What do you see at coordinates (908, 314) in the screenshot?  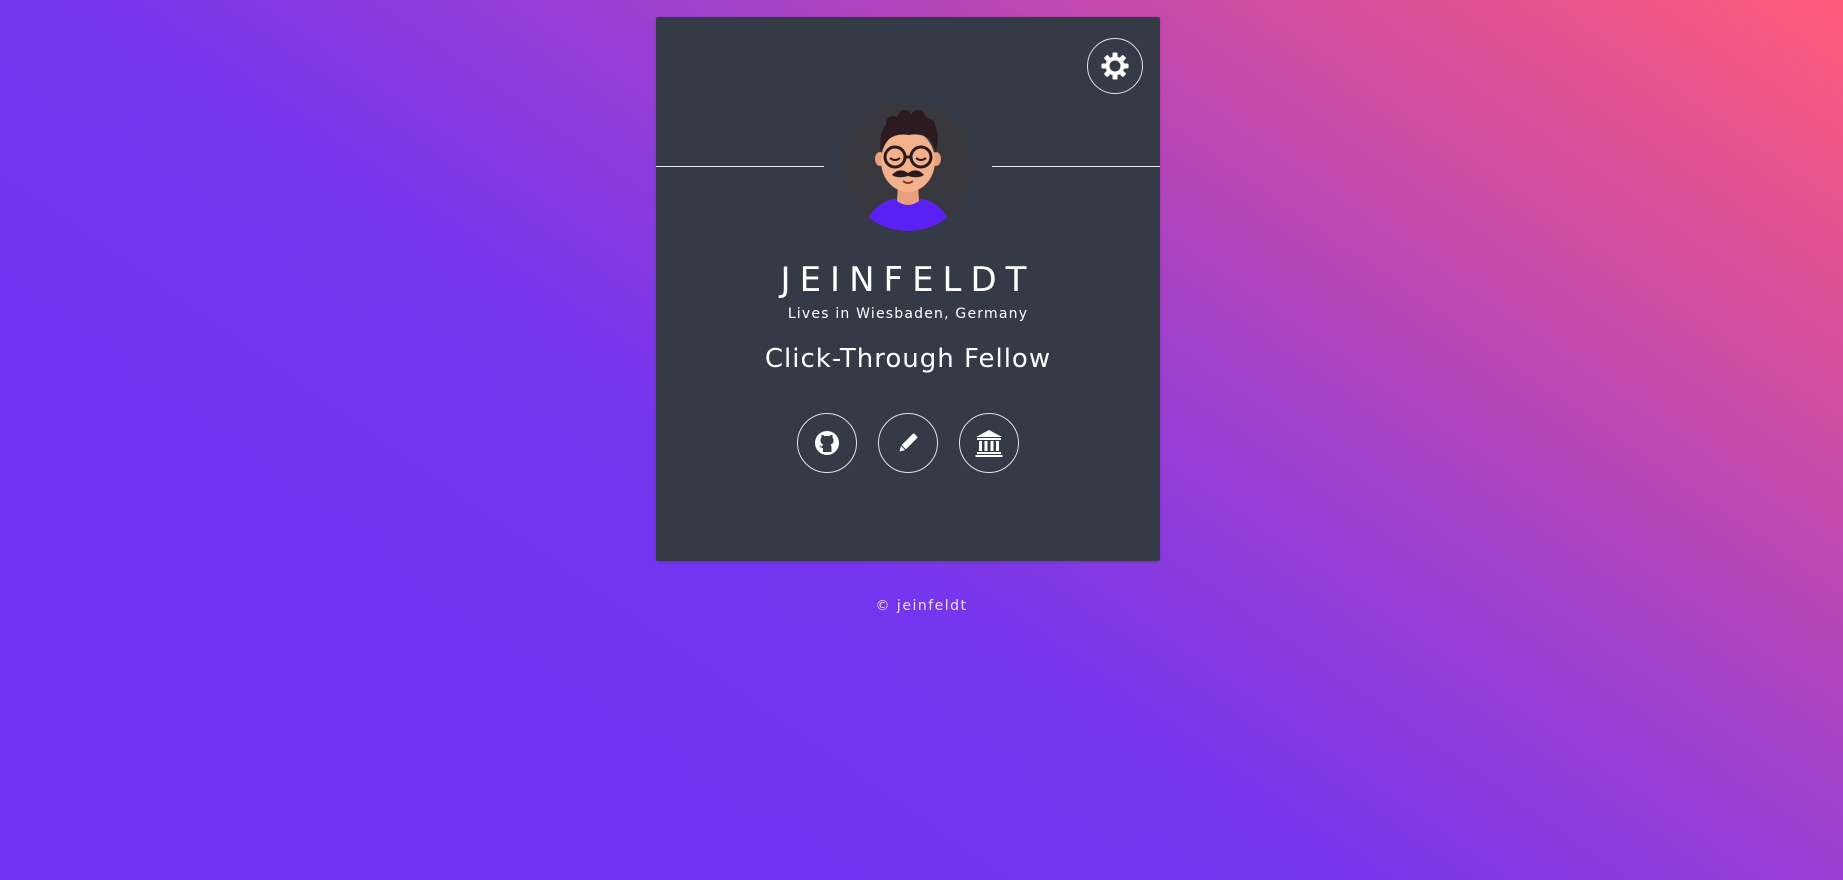 I see `profile-location: Lives in Wiesbaden, Germany` at bounding box center [908, 314].